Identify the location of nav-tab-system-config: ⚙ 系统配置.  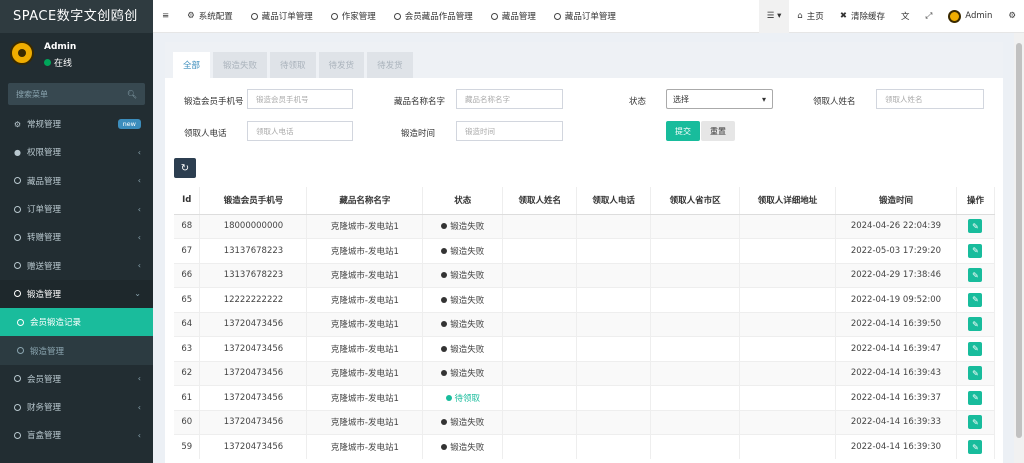
(210, 16).